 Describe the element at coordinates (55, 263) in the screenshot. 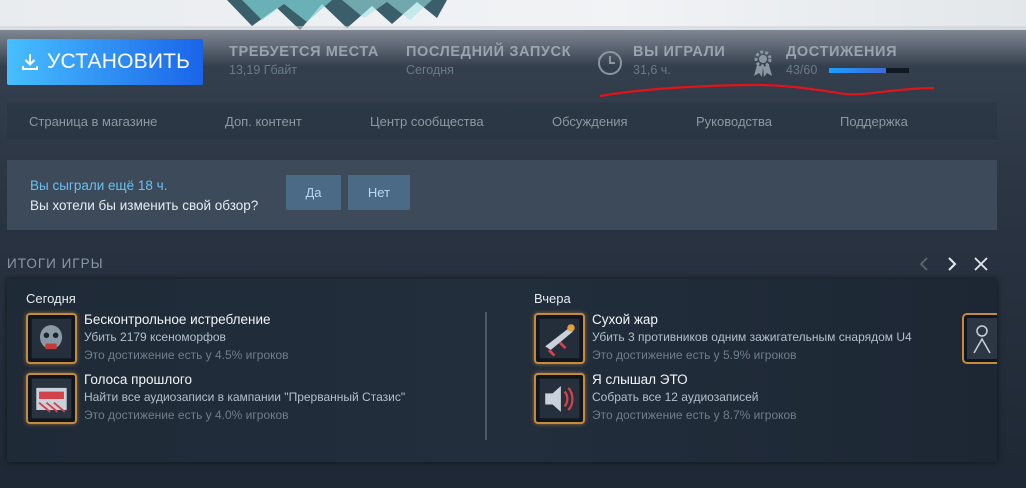

I see `summary-title: ИТОГИ ИГРЫ` at that location.